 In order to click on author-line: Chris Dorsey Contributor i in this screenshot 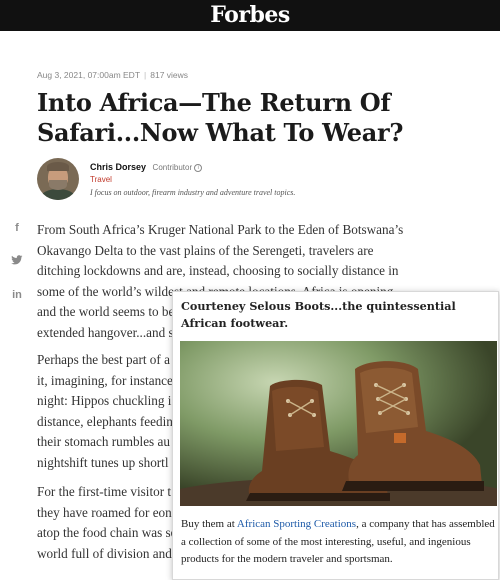, I will do `click(146, 167)`.